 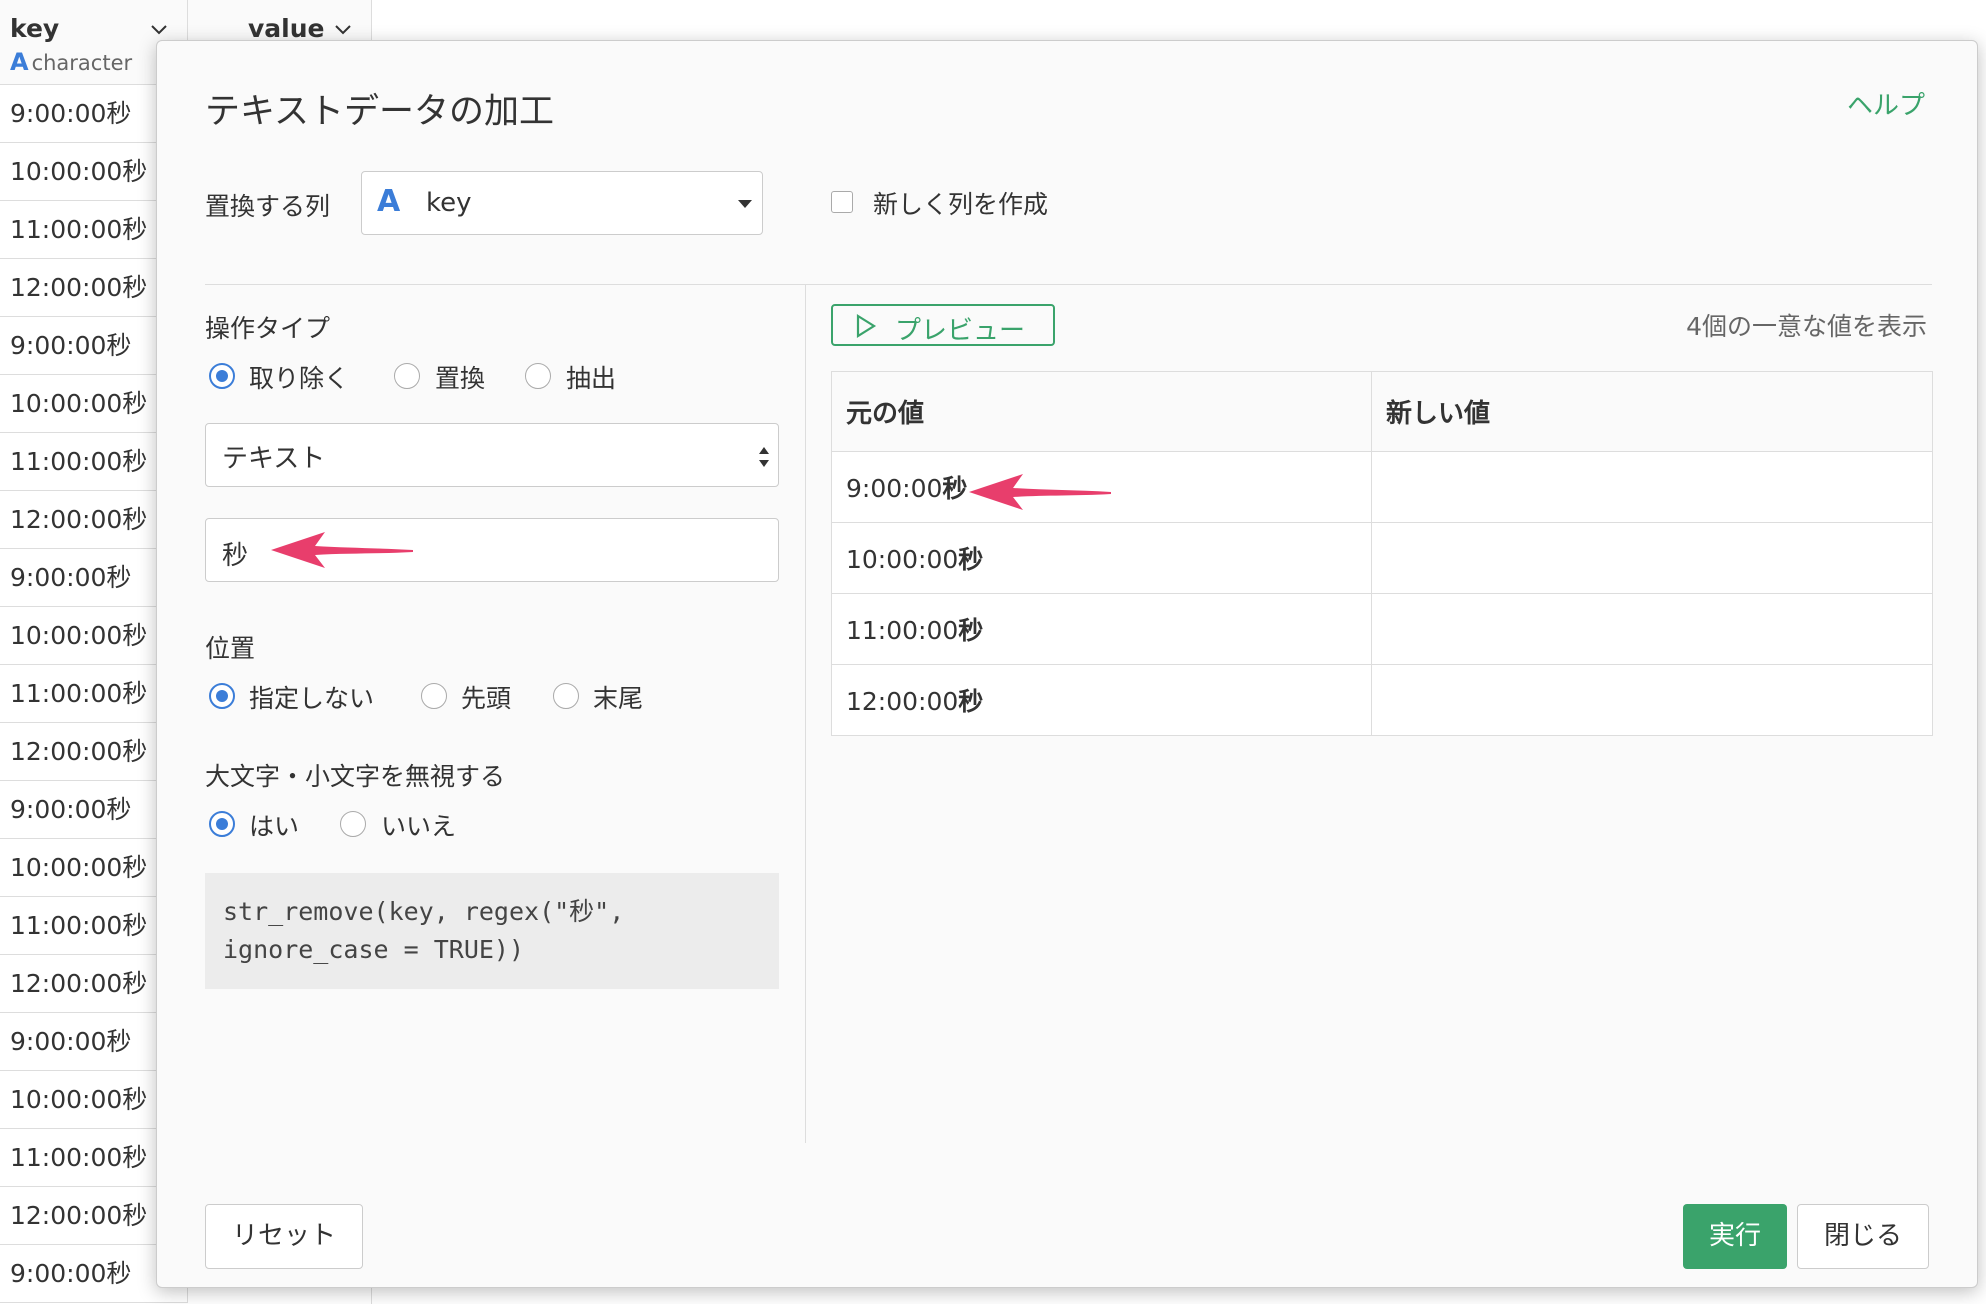 I want to click on radio-replace, so click(x=407, y=376).